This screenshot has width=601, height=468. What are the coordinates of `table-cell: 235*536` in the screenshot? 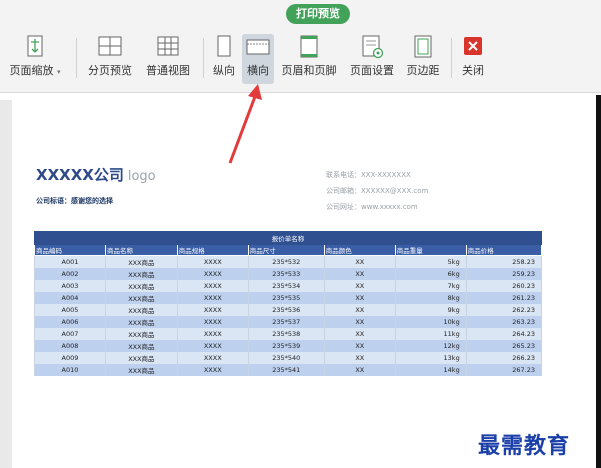 It's located at (286, 310).